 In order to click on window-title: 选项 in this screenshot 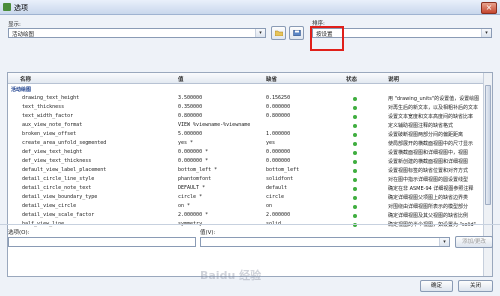, I will do `click(21, 8)`.